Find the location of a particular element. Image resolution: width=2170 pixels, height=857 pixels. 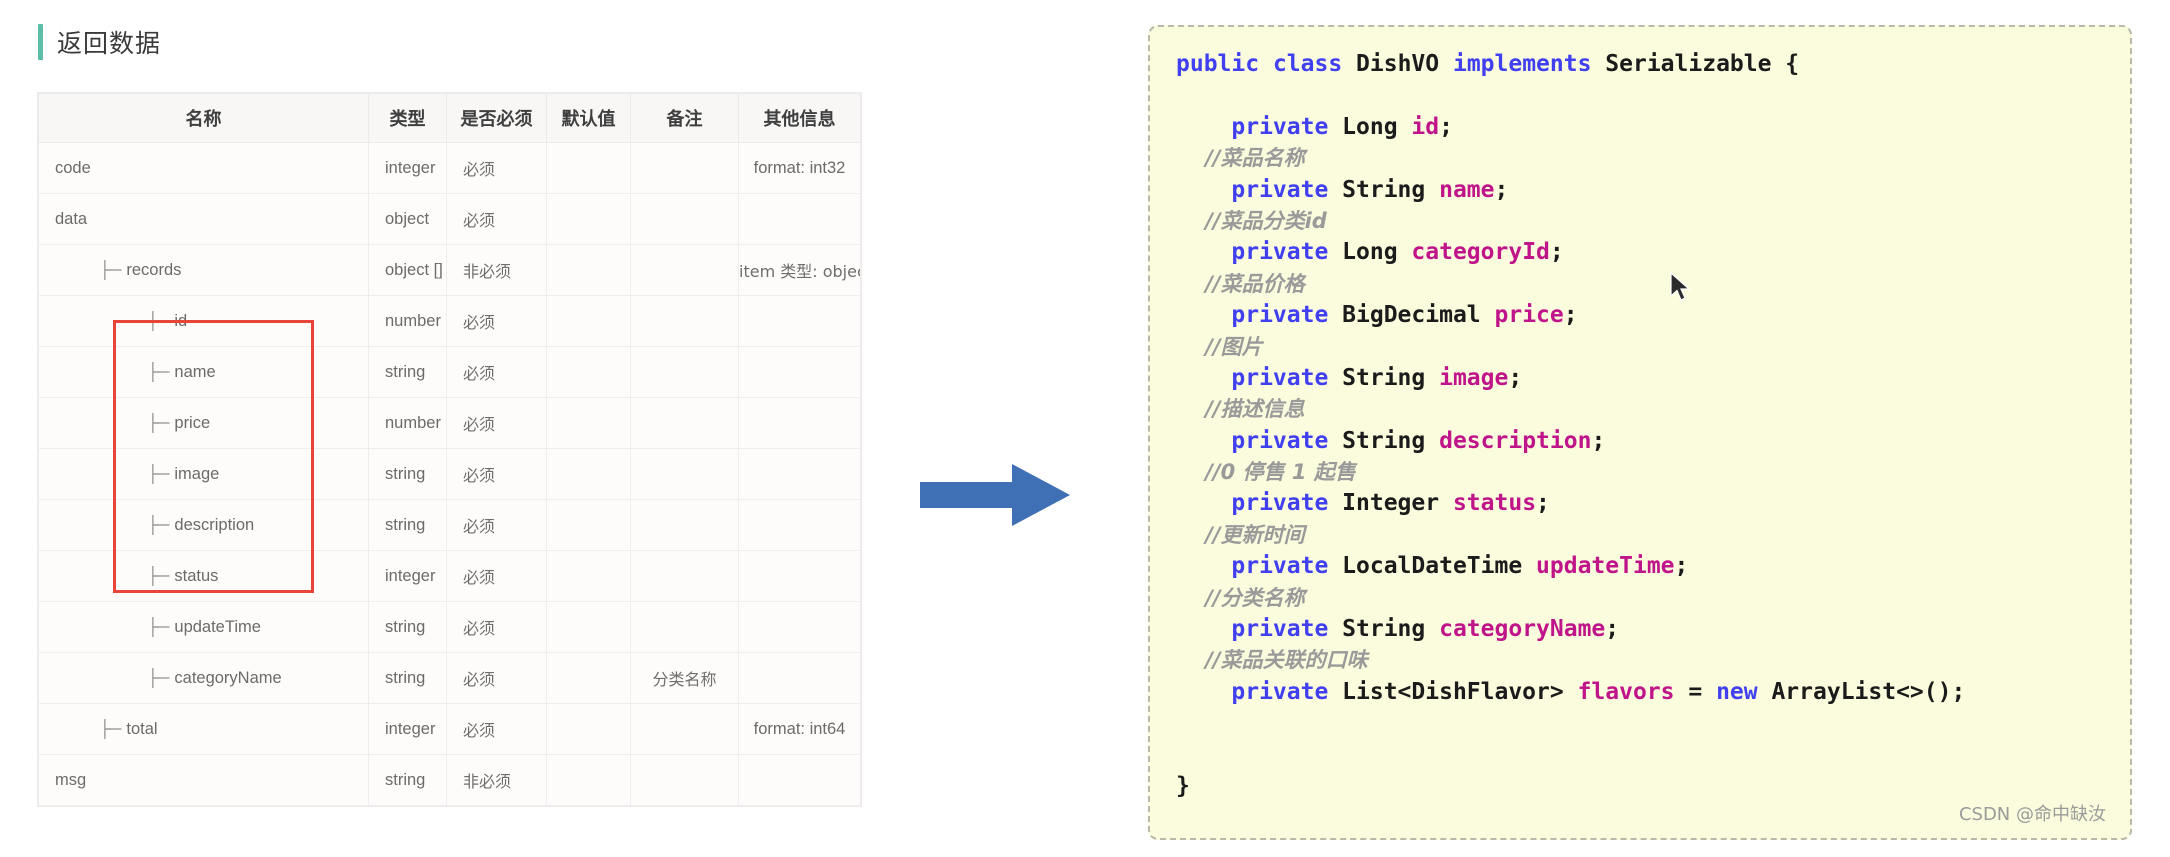

field-name-label: categoryName is located at coordinates (228, 677).